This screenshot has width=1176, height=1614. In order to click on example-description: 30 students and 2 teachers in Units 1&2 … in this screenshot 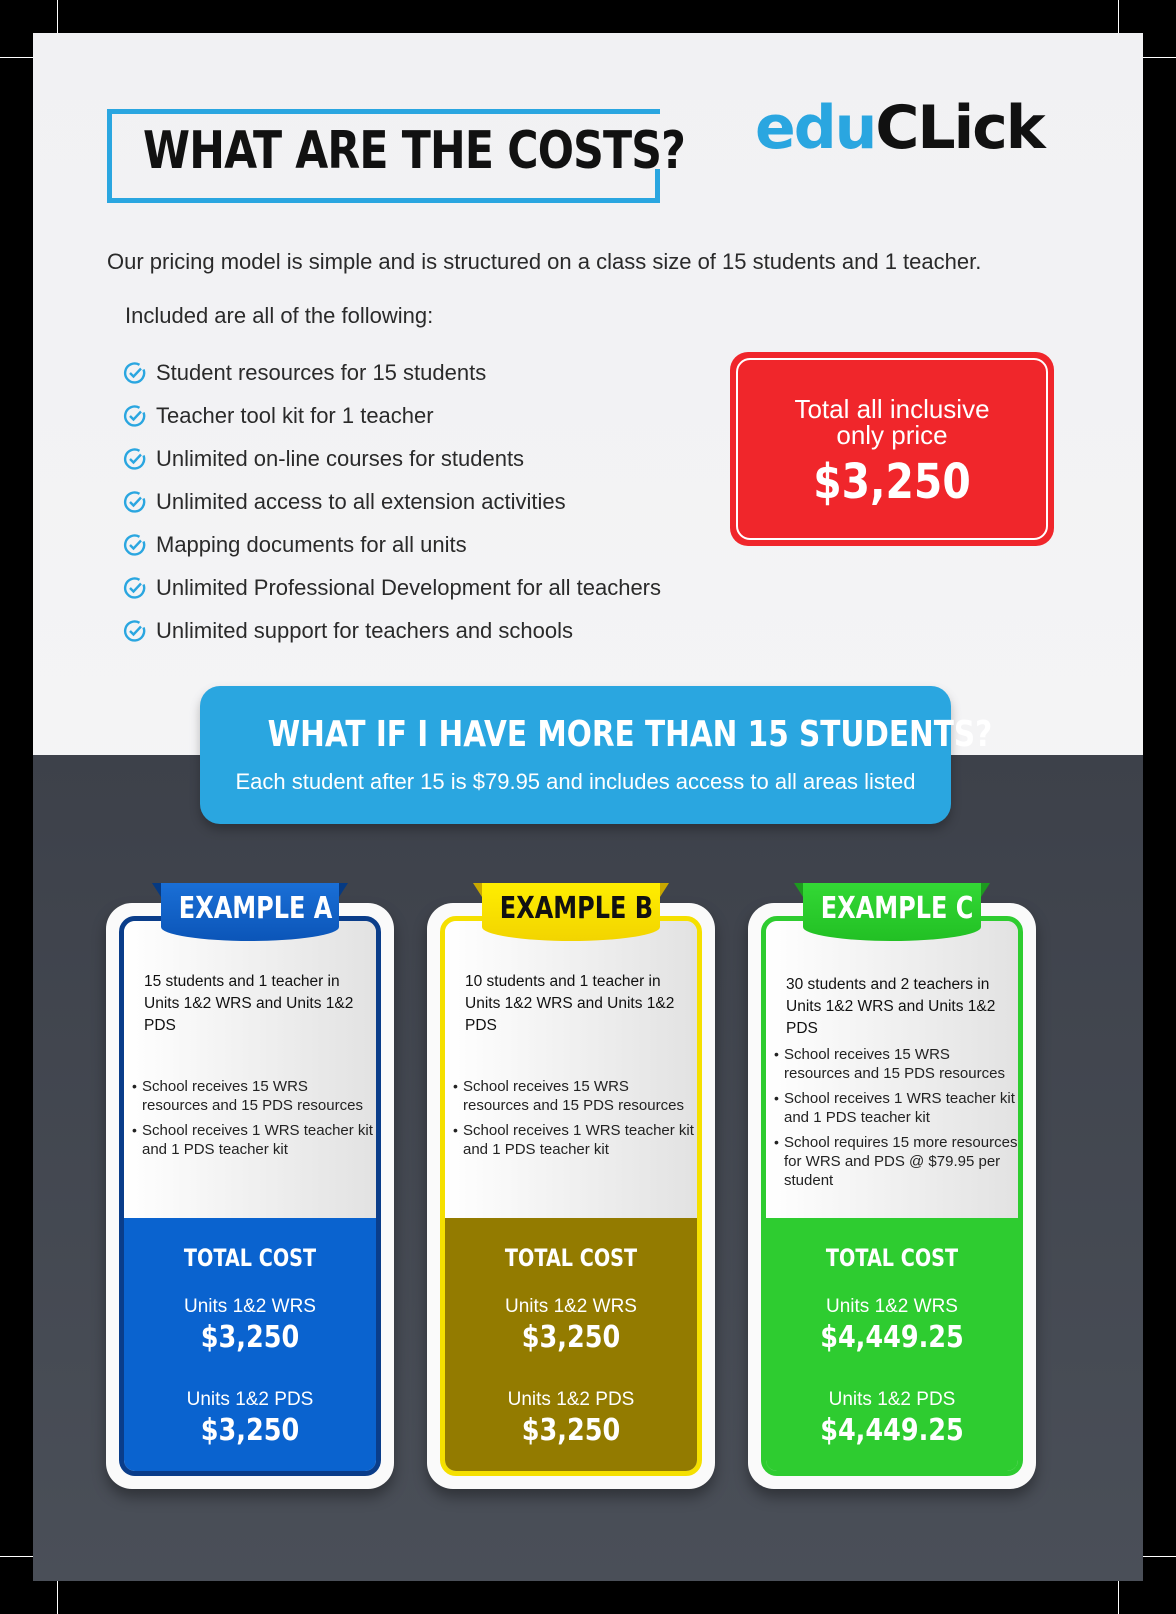, I will do `click(891, 1006)`.